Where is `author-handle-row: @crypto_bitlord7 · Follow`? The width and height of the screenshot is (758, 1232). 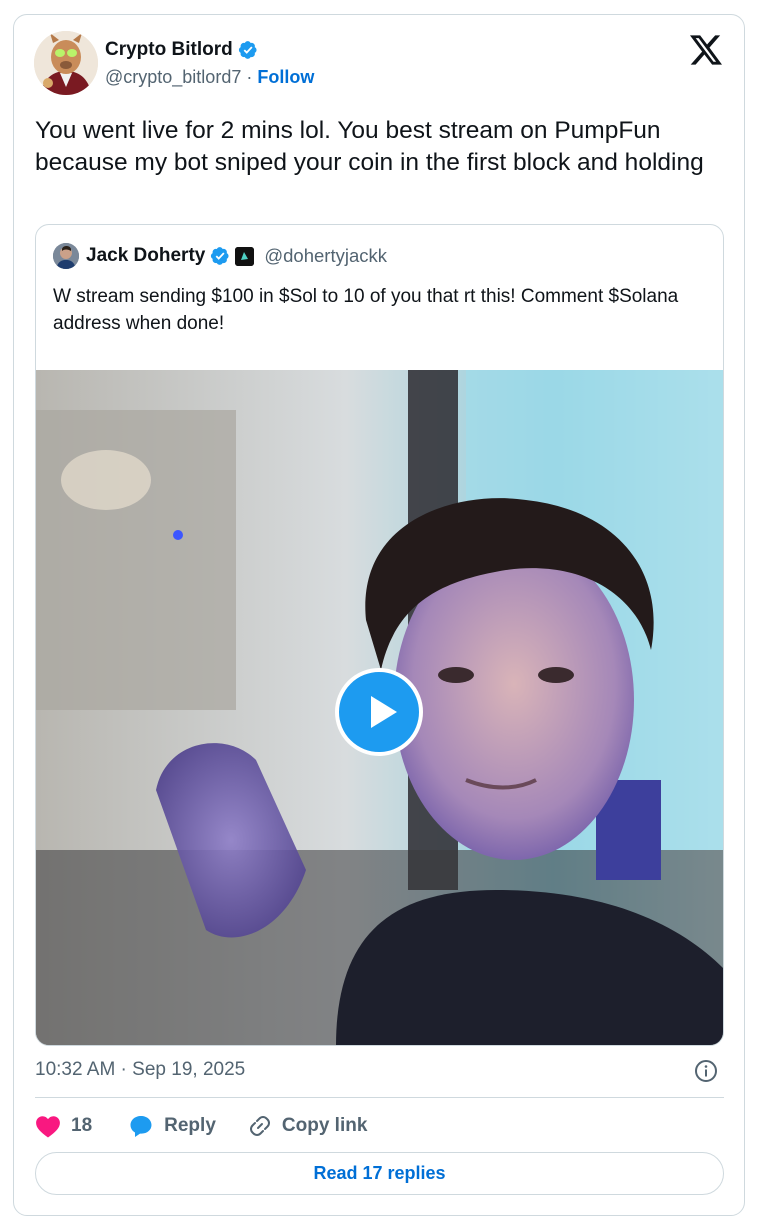 author-handle-row: @crypto_bitlord7 · Follow is located at coordinates (209, 77).